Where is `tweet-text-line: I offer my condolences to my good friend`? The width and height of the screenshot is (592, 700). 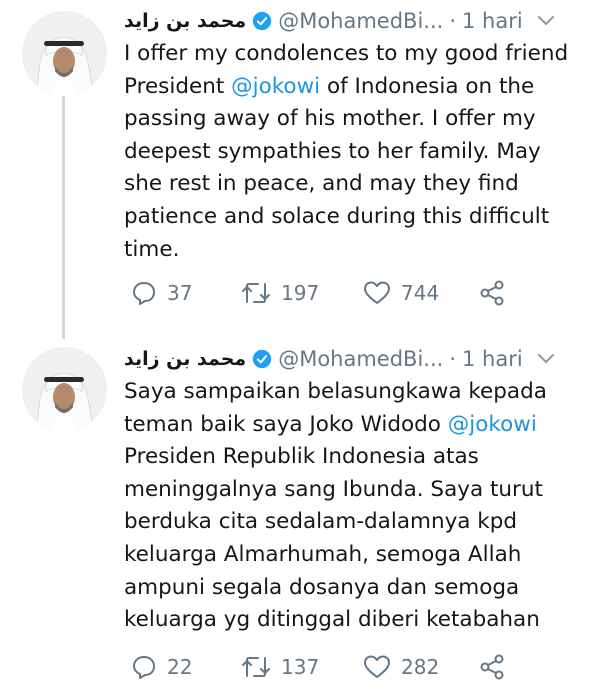
tweet-text-line: I offer my condolences to my good friend is located at coordinates (346, 53).